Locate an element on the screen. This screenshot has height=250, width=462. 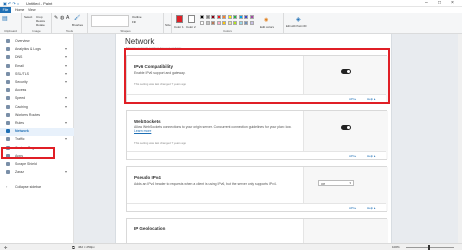
sidebar-item-rules: Rules ▾ is located at coordinates (37, 124).